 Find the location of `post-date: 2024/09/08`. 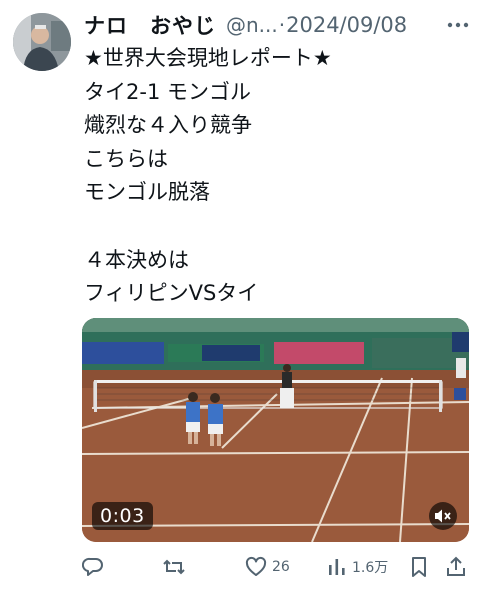

post-date: 2024/09/08 is located at coordinates (346, 25).